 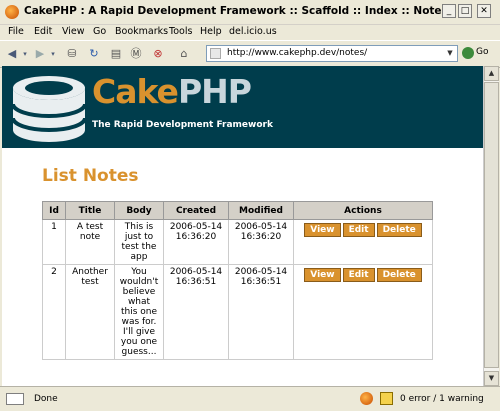 What do you see at coordinates (43, 31) in the screenshot?
I see `menu-edit: Edit` at bounding box center [43, 31].